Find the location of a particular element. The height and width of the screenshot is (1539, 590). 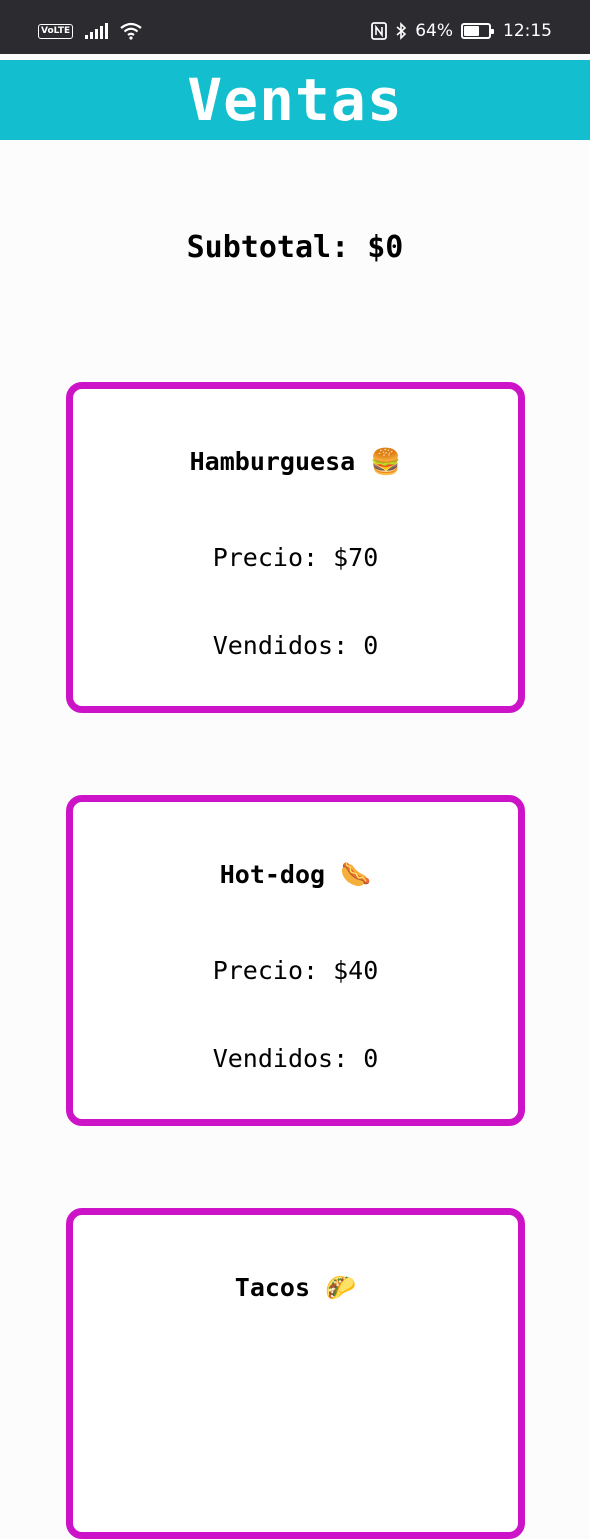

product-price: Precio: $40 is located at coordinates (295, 970).